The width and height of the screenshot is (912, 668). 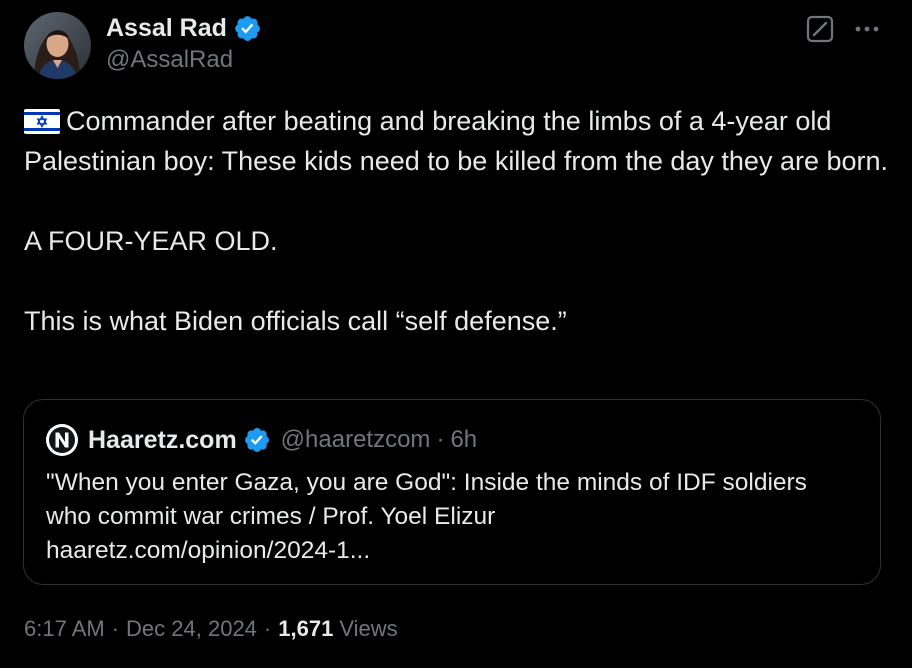 I want to click on quoted-tweet-header: Haaretz.com @haaretzcom · 6h, so click(x=261, y=440).